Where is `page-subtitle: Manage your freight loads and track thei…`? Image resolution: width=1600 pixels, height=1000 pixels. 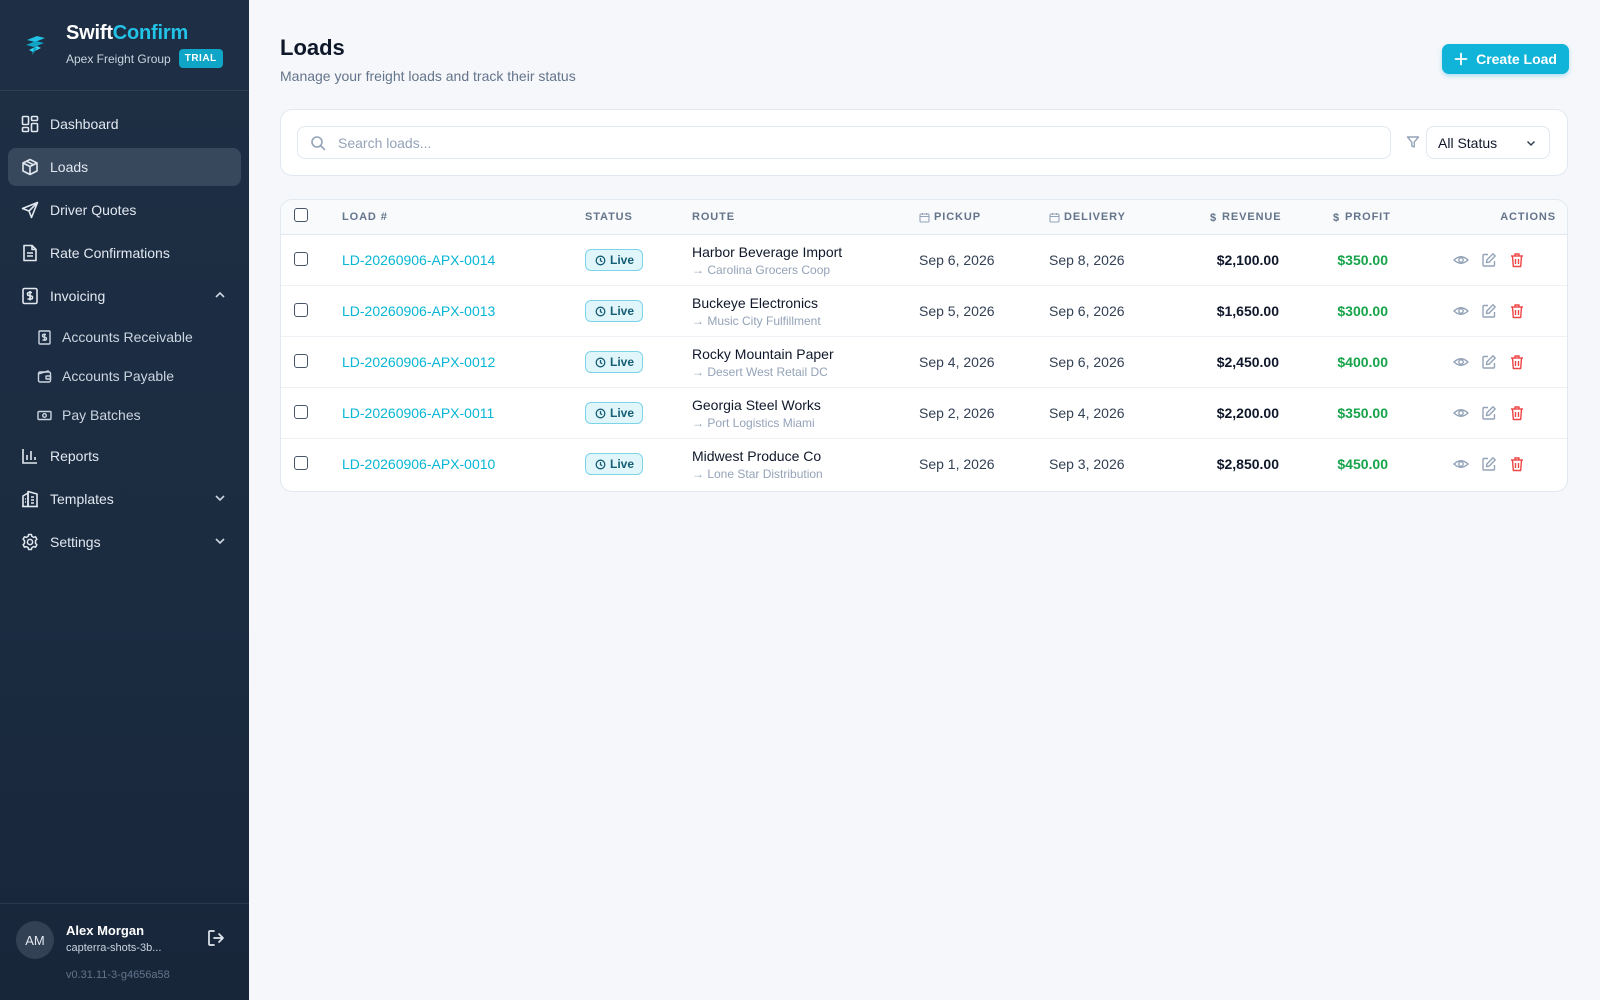
page-subtitle: Manage your freight loads and track thei… is located at coordinates (428, 76).